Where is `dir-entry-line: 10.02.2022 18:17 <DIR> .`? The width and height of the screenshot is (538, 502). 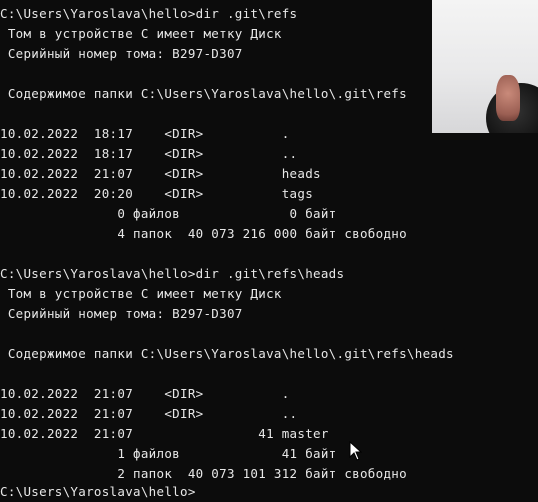
dir-entry-line: 10.02.2022 18:17 <DIR> . is located at coordinates (145, 133).